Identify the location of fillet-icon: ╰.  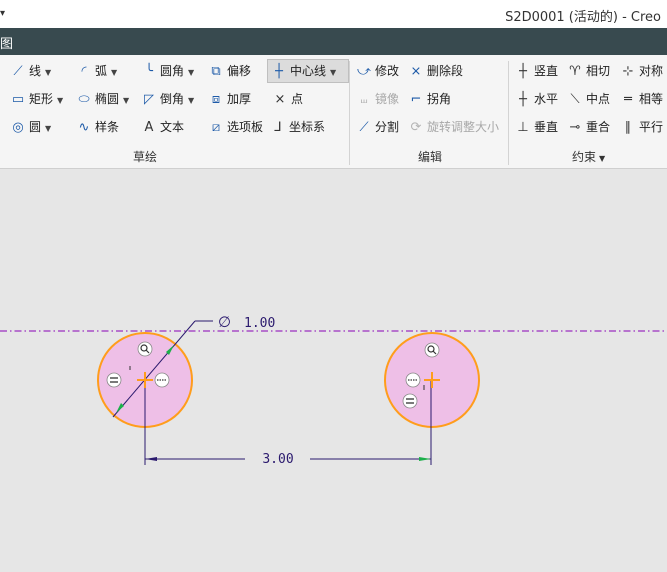
(149, 71).